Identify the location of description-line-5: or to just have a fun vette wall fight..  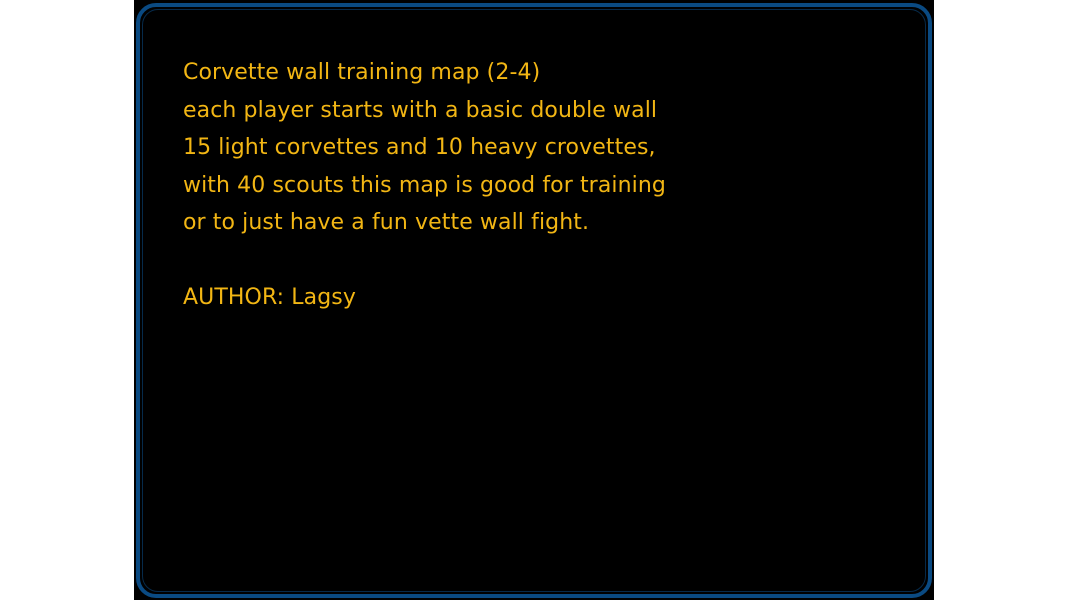
(386, 222).